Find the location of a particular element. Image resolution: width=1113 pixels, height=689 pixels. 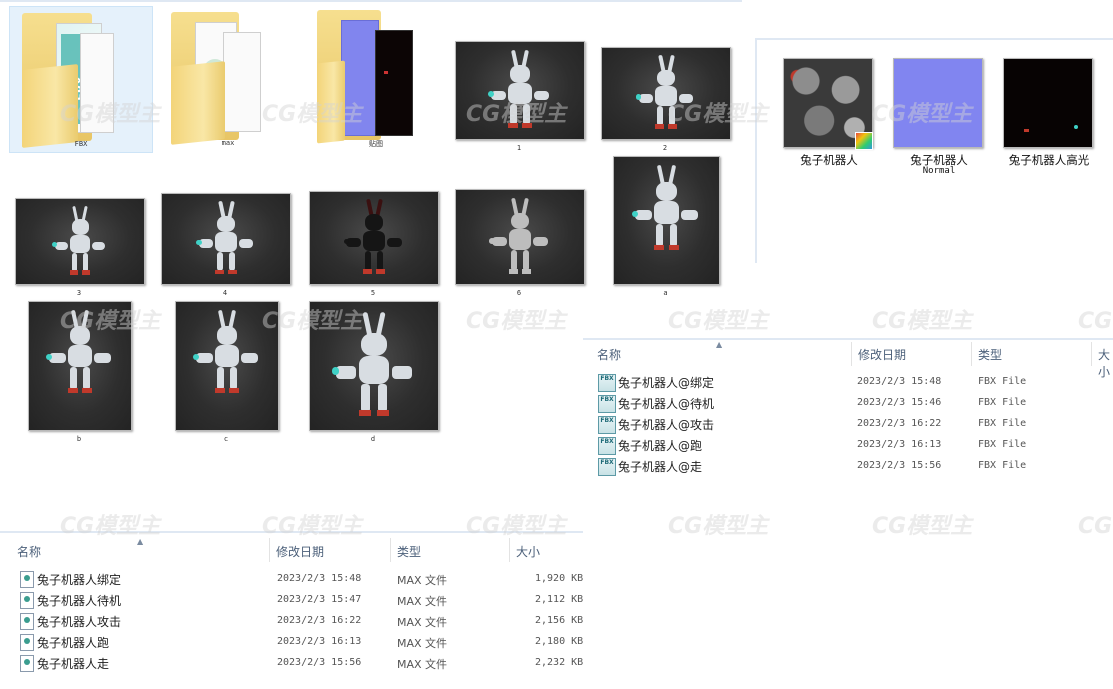

fbx-header-type: 类型 is located at coordinates (990, 354).